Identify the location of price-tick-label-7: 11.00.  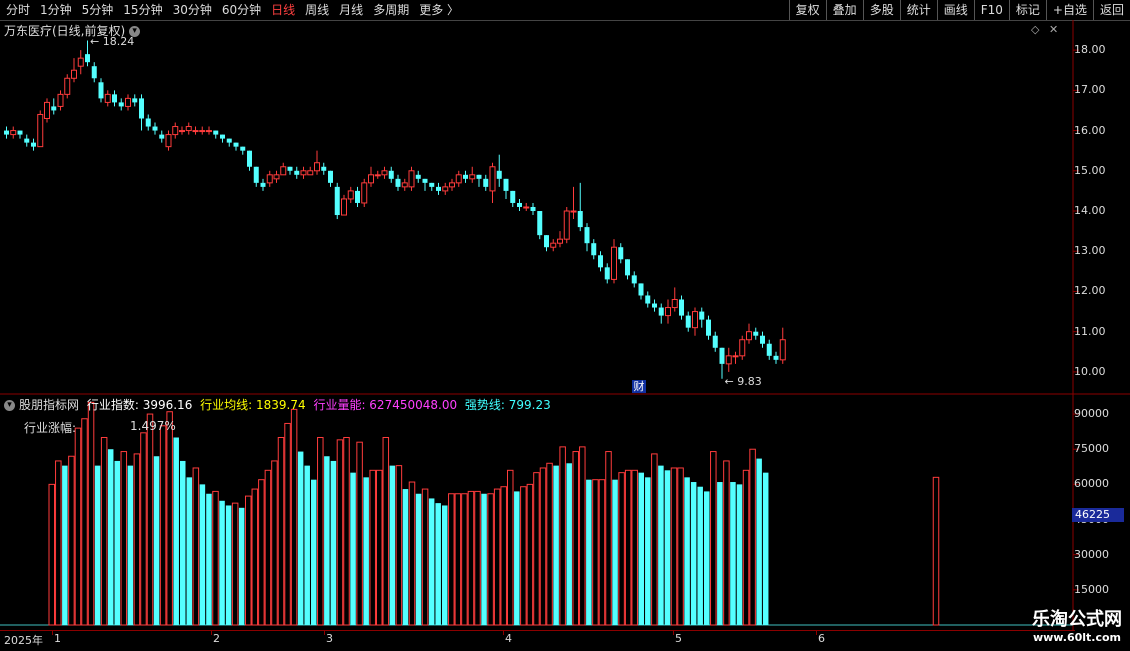
(1090, 331).